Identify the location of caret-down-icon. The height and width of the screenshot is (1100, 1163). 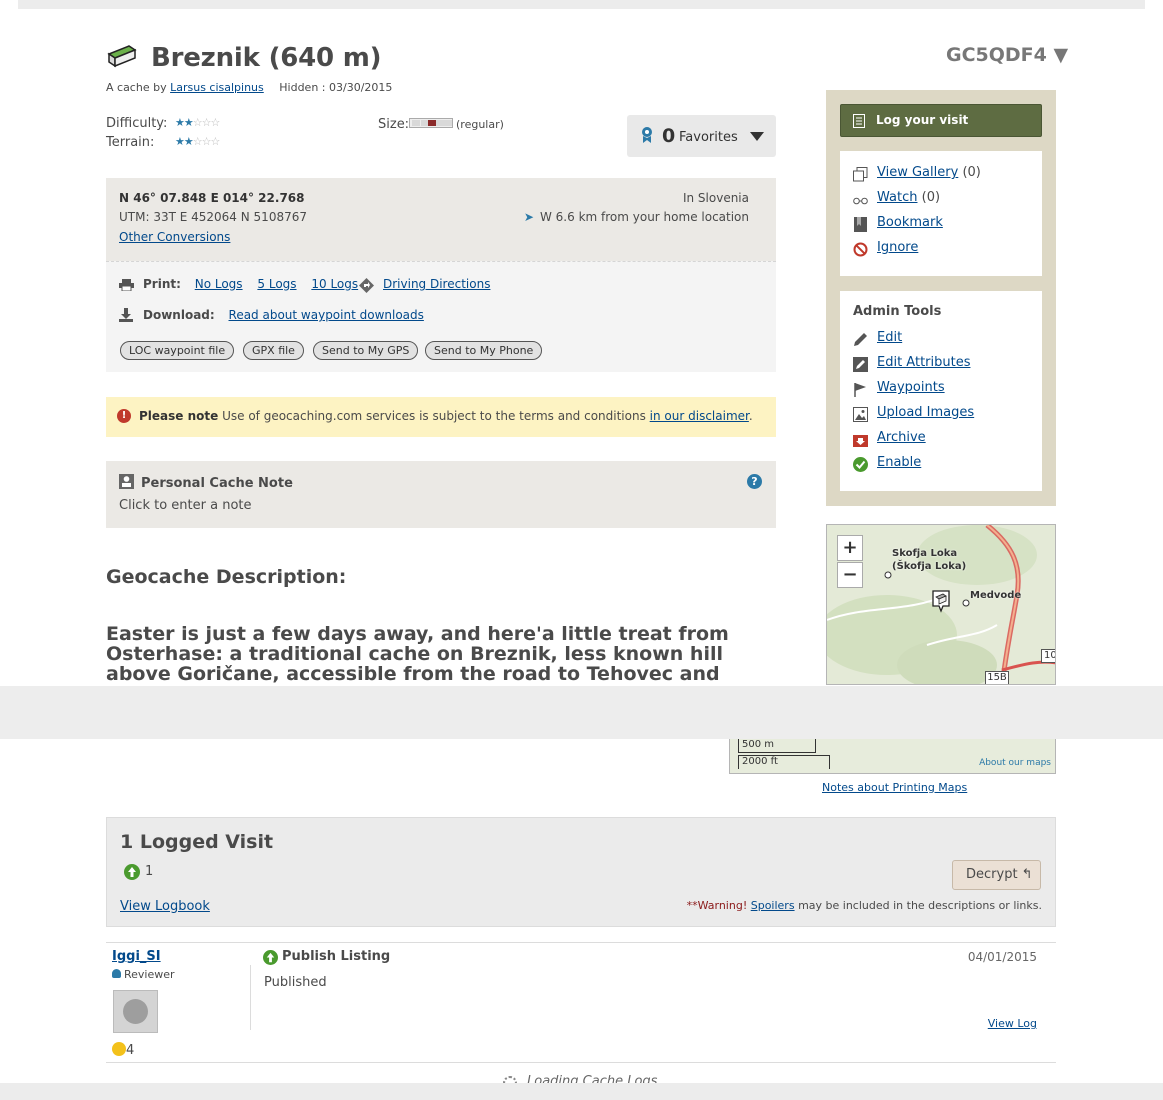
(757, 136).